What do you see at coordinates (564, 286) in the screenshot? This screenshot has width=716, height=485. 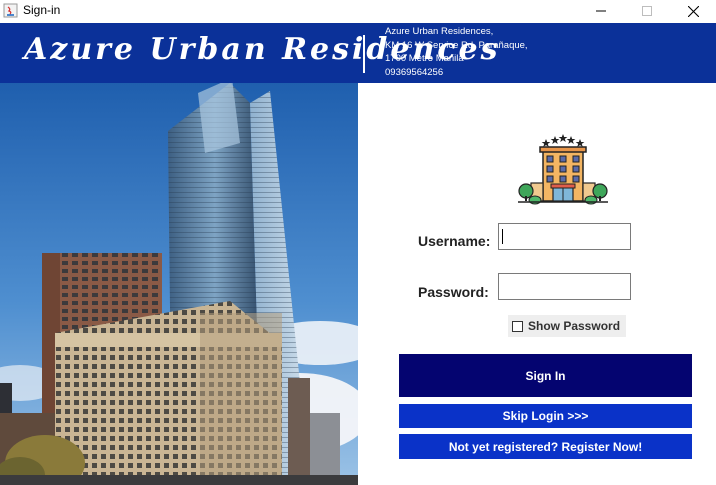 I see `password-field` at bounding box center [564, 286].